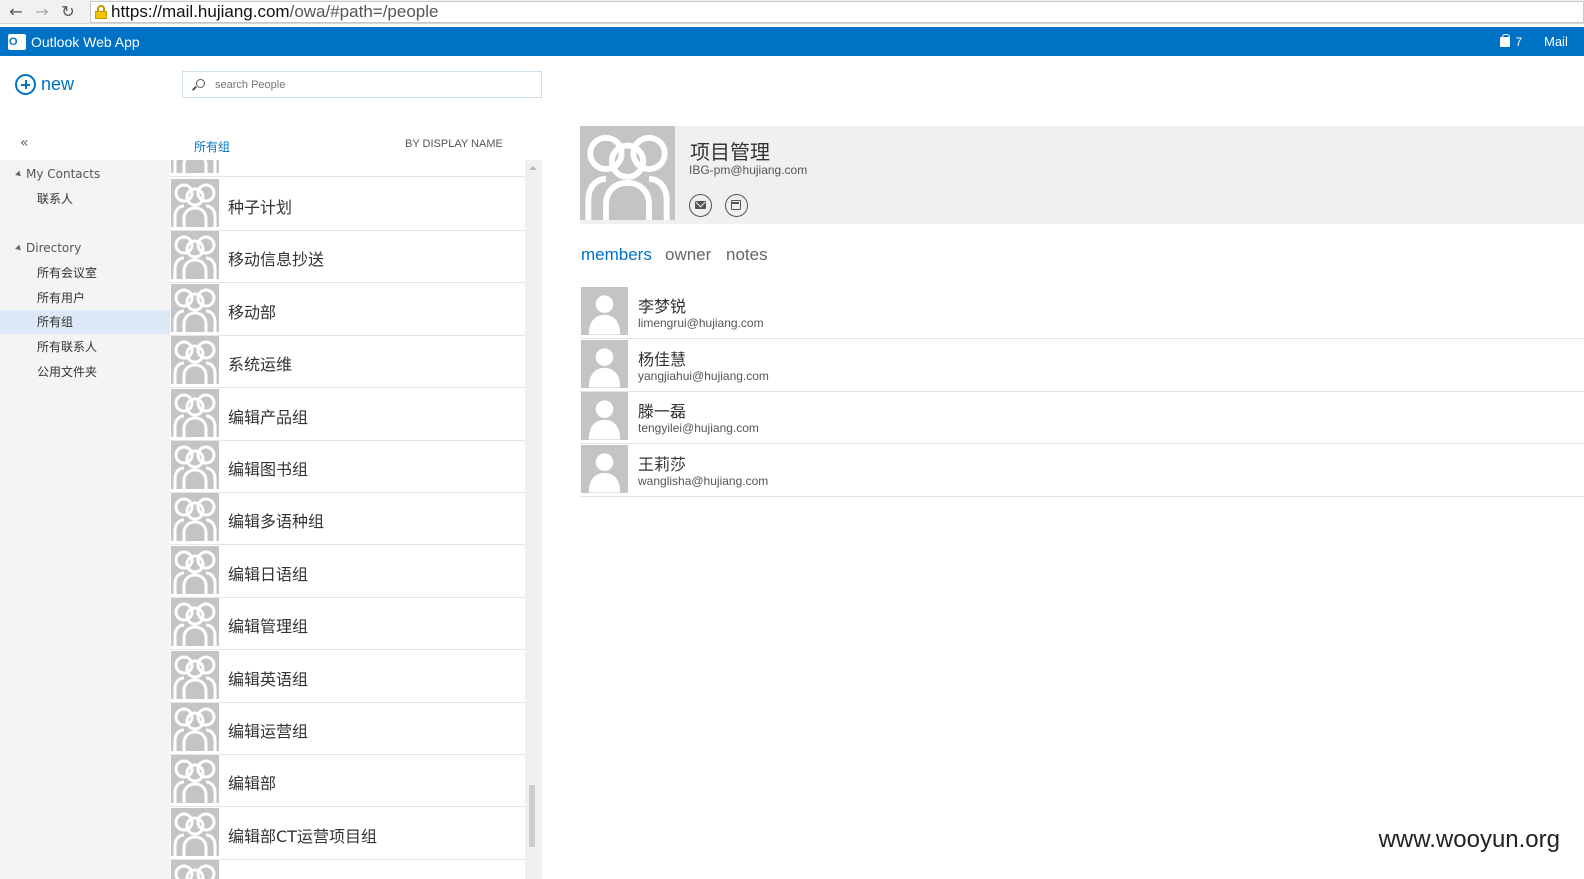 The width and height of the screenshot is (1584, 879). Describe the element at coordinates (24, 143) in the screenshot. I see `collapse-nav-button: «` at that location.